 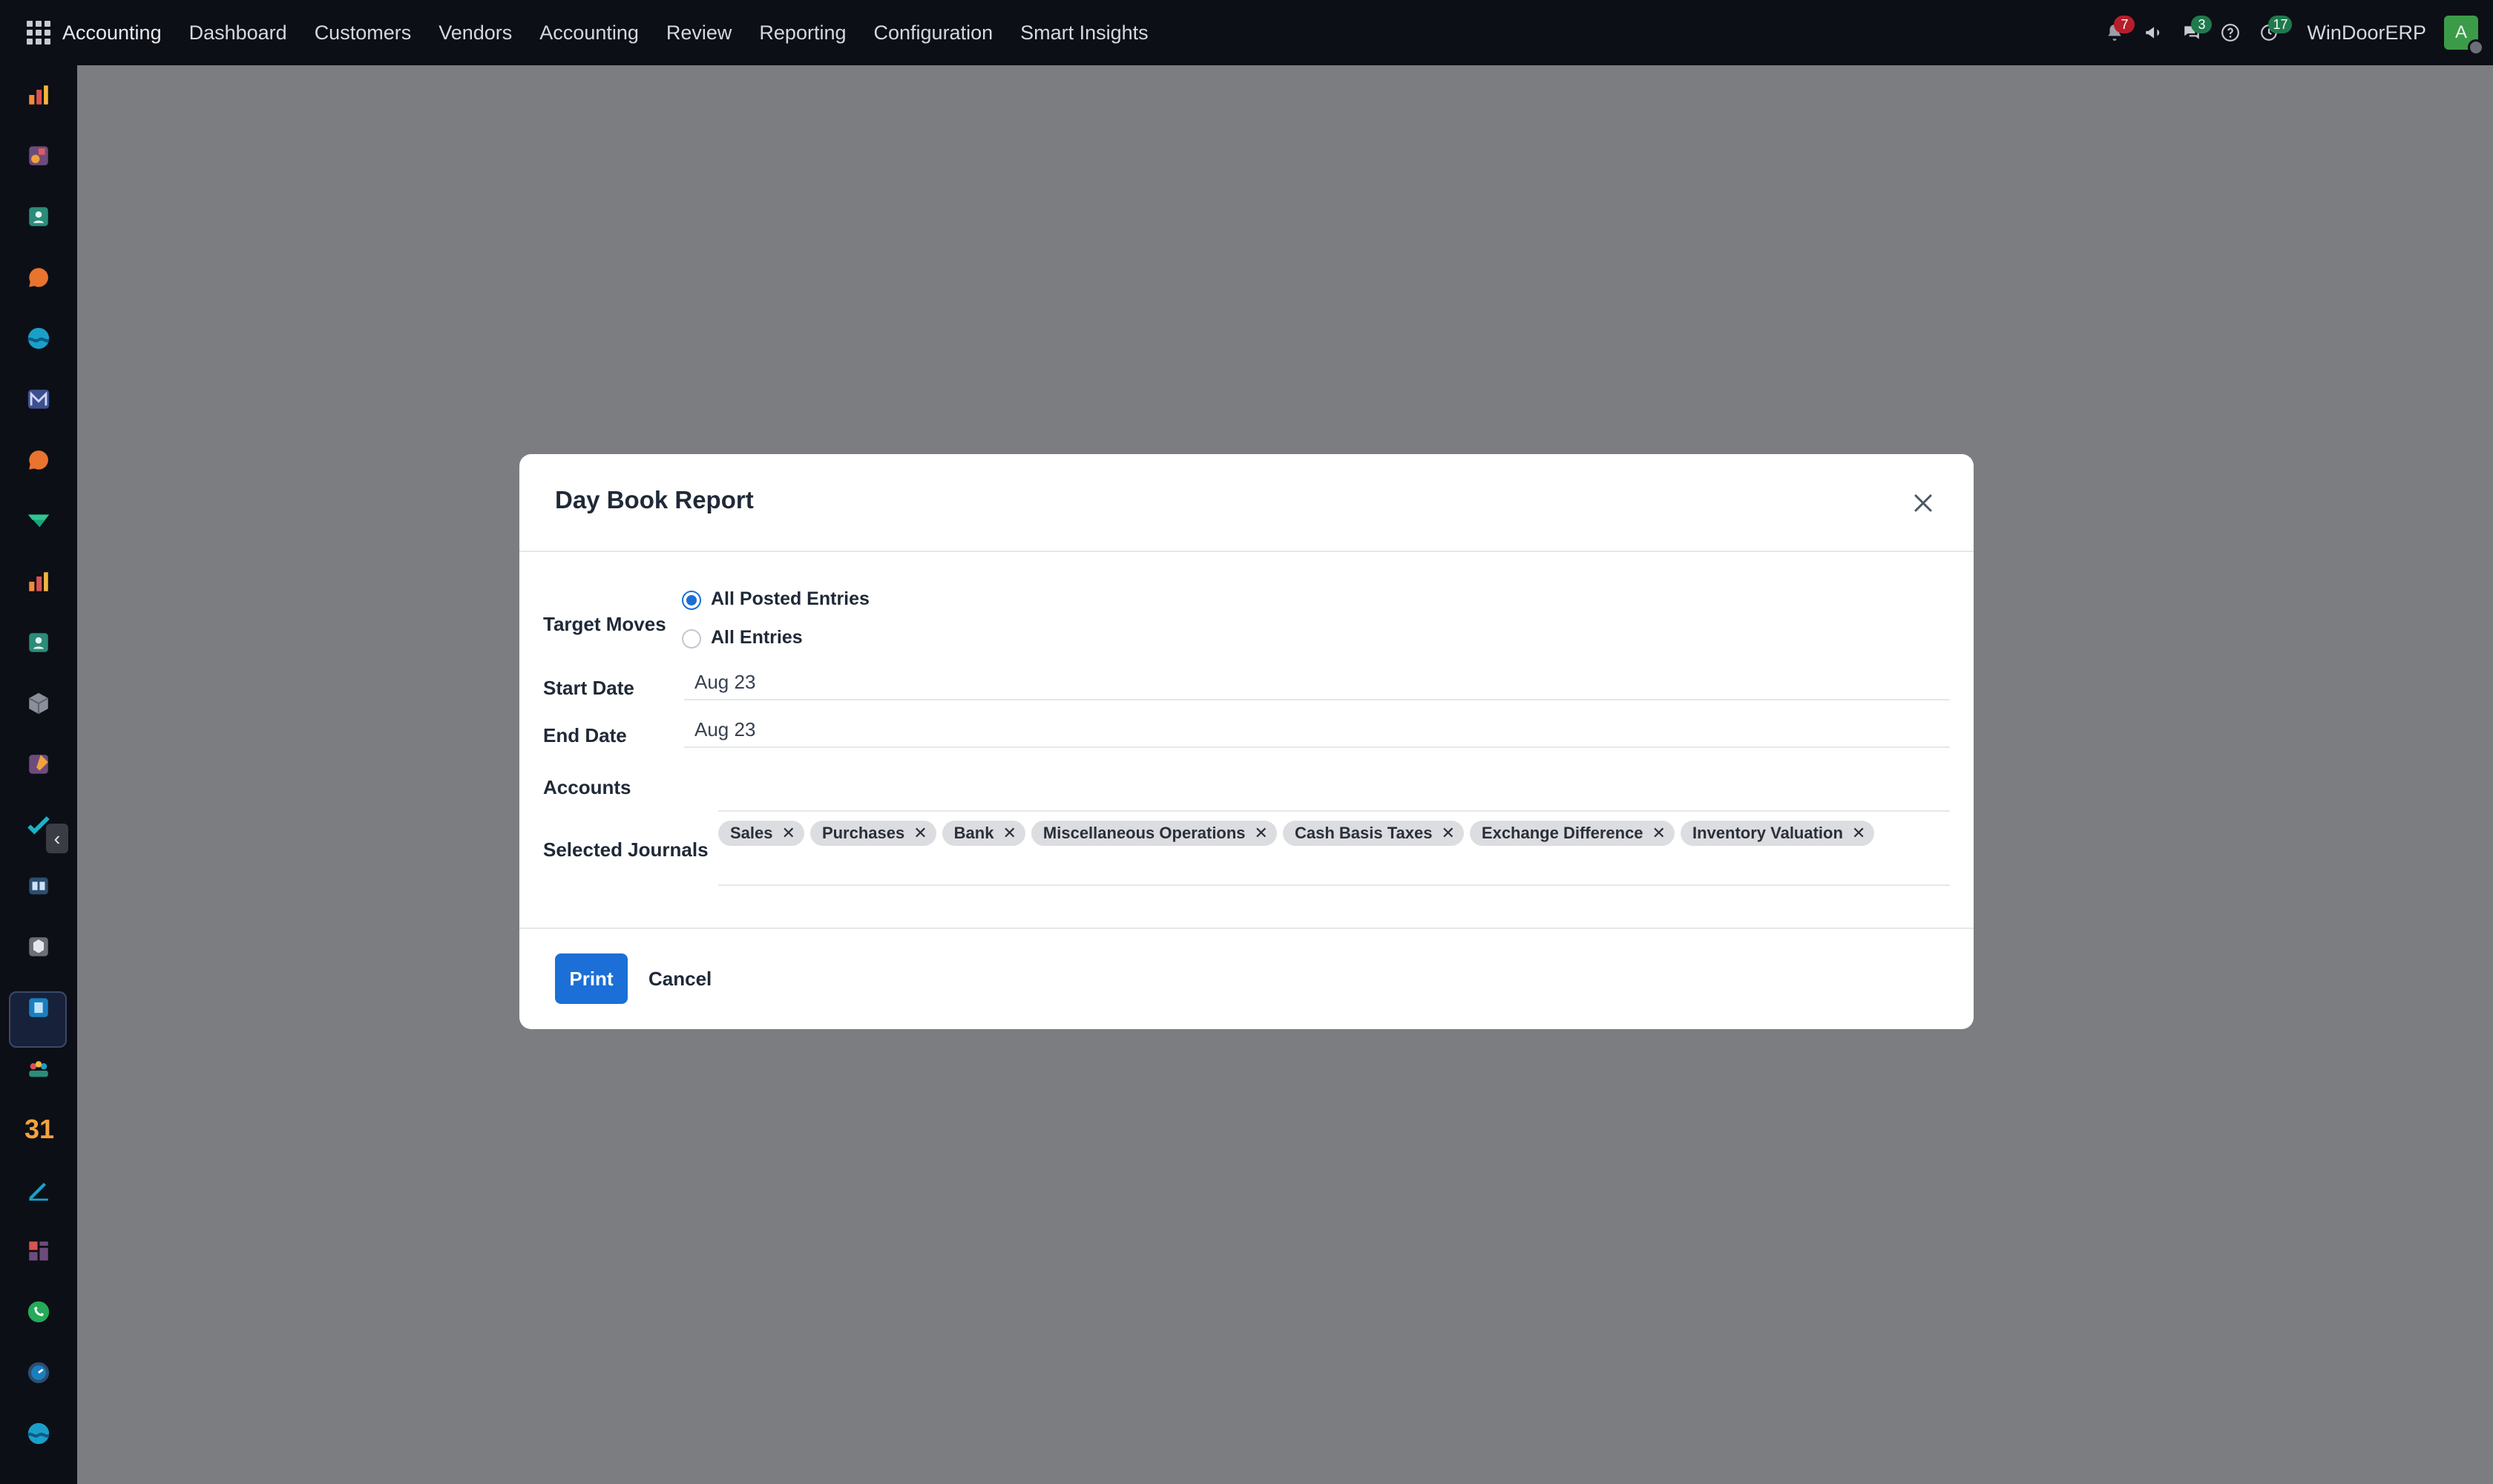 I want to click on presence-status-dot, so click(x=2476, y=47).